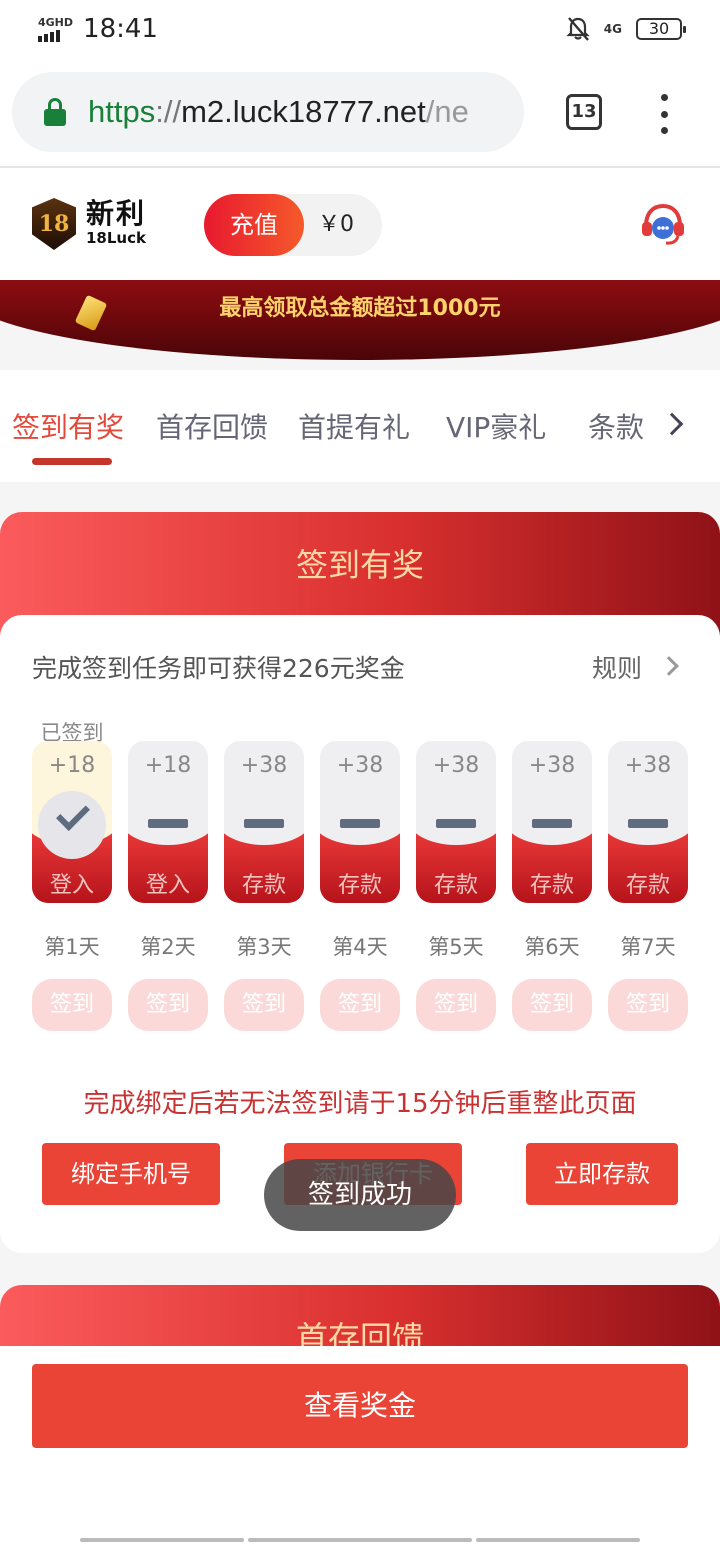  I want to click on status-time: 18:41, so click(120, 29).